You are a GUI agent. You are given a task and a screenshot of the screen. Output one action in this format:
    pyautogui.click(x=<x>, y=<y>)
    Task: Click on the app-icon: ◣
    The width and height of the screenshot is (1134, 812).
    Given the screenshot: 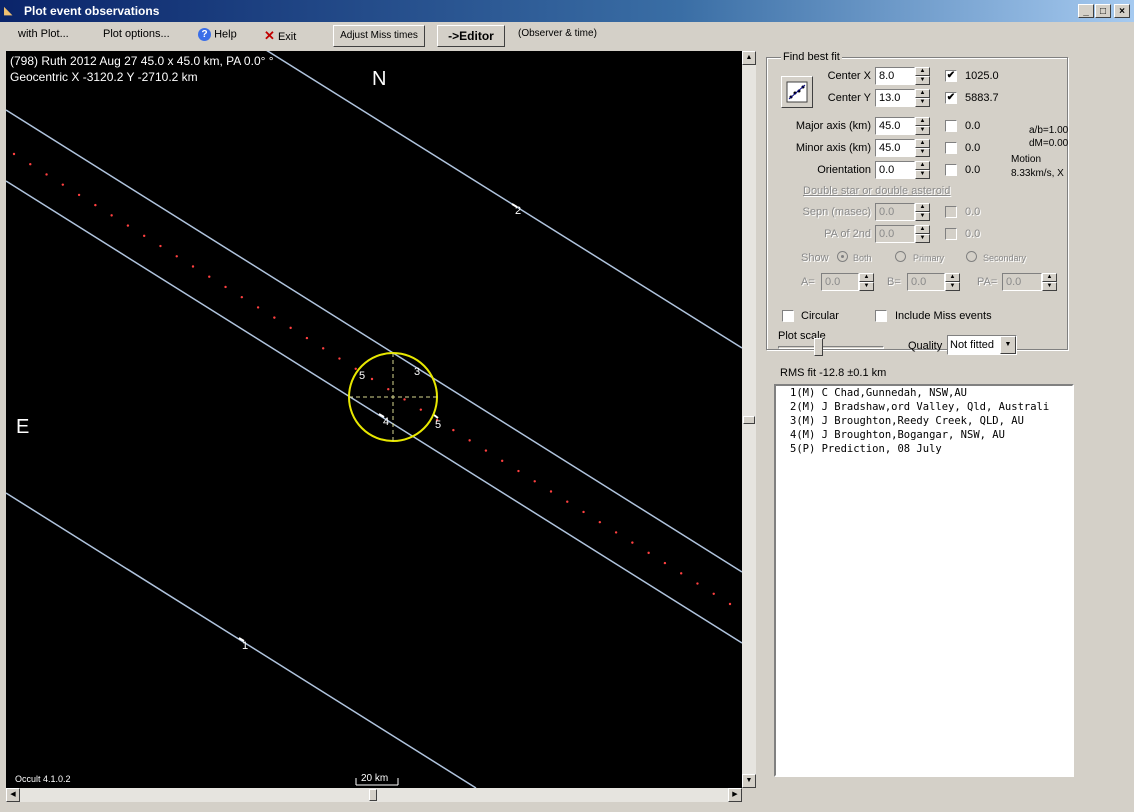 What is the action you would take?
    pyautogui.click(x=8, y=11)
    